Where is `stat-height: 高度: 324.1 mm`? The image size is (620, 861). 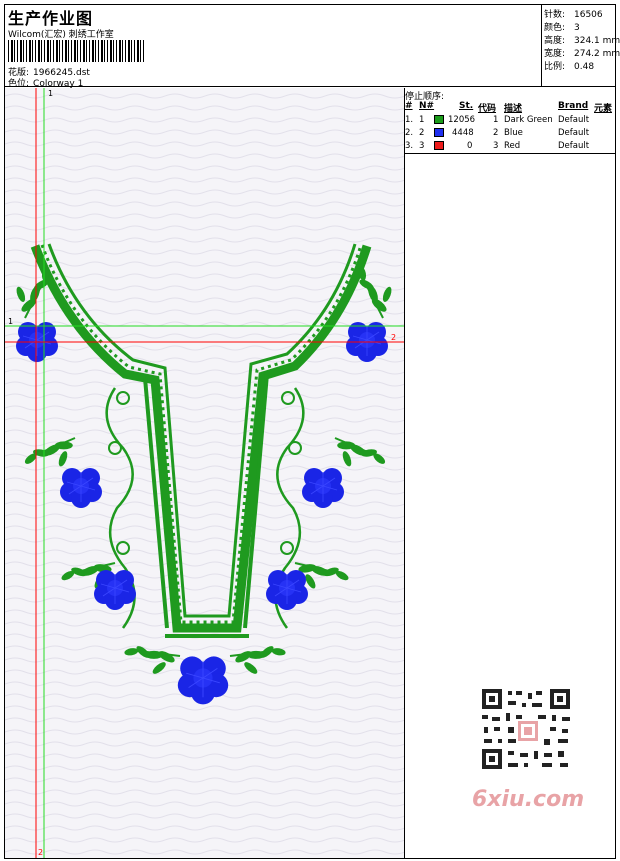
stat-height: 高度: 324.1 mm is located at coordinates (582, 41).